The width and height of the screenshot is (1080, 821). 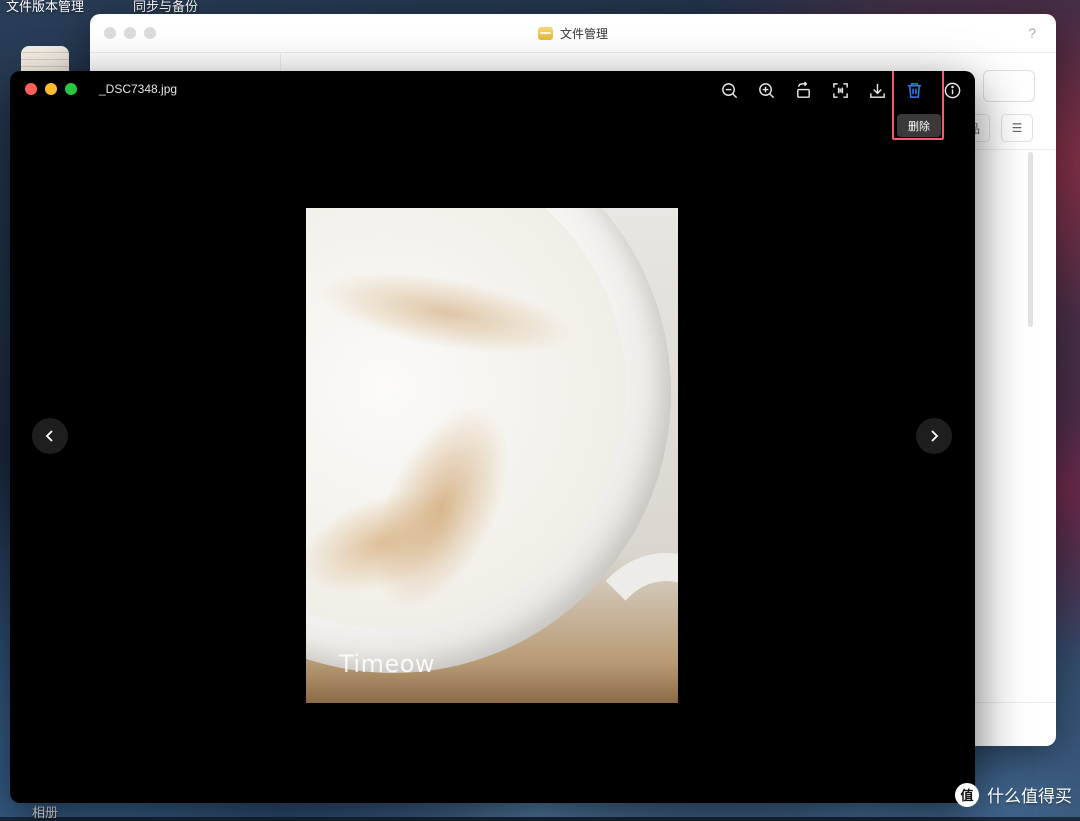 What do you see at coordinates (545, 33) in the screenshot?
I see `folder-icon` at bounding box center [545, 33].